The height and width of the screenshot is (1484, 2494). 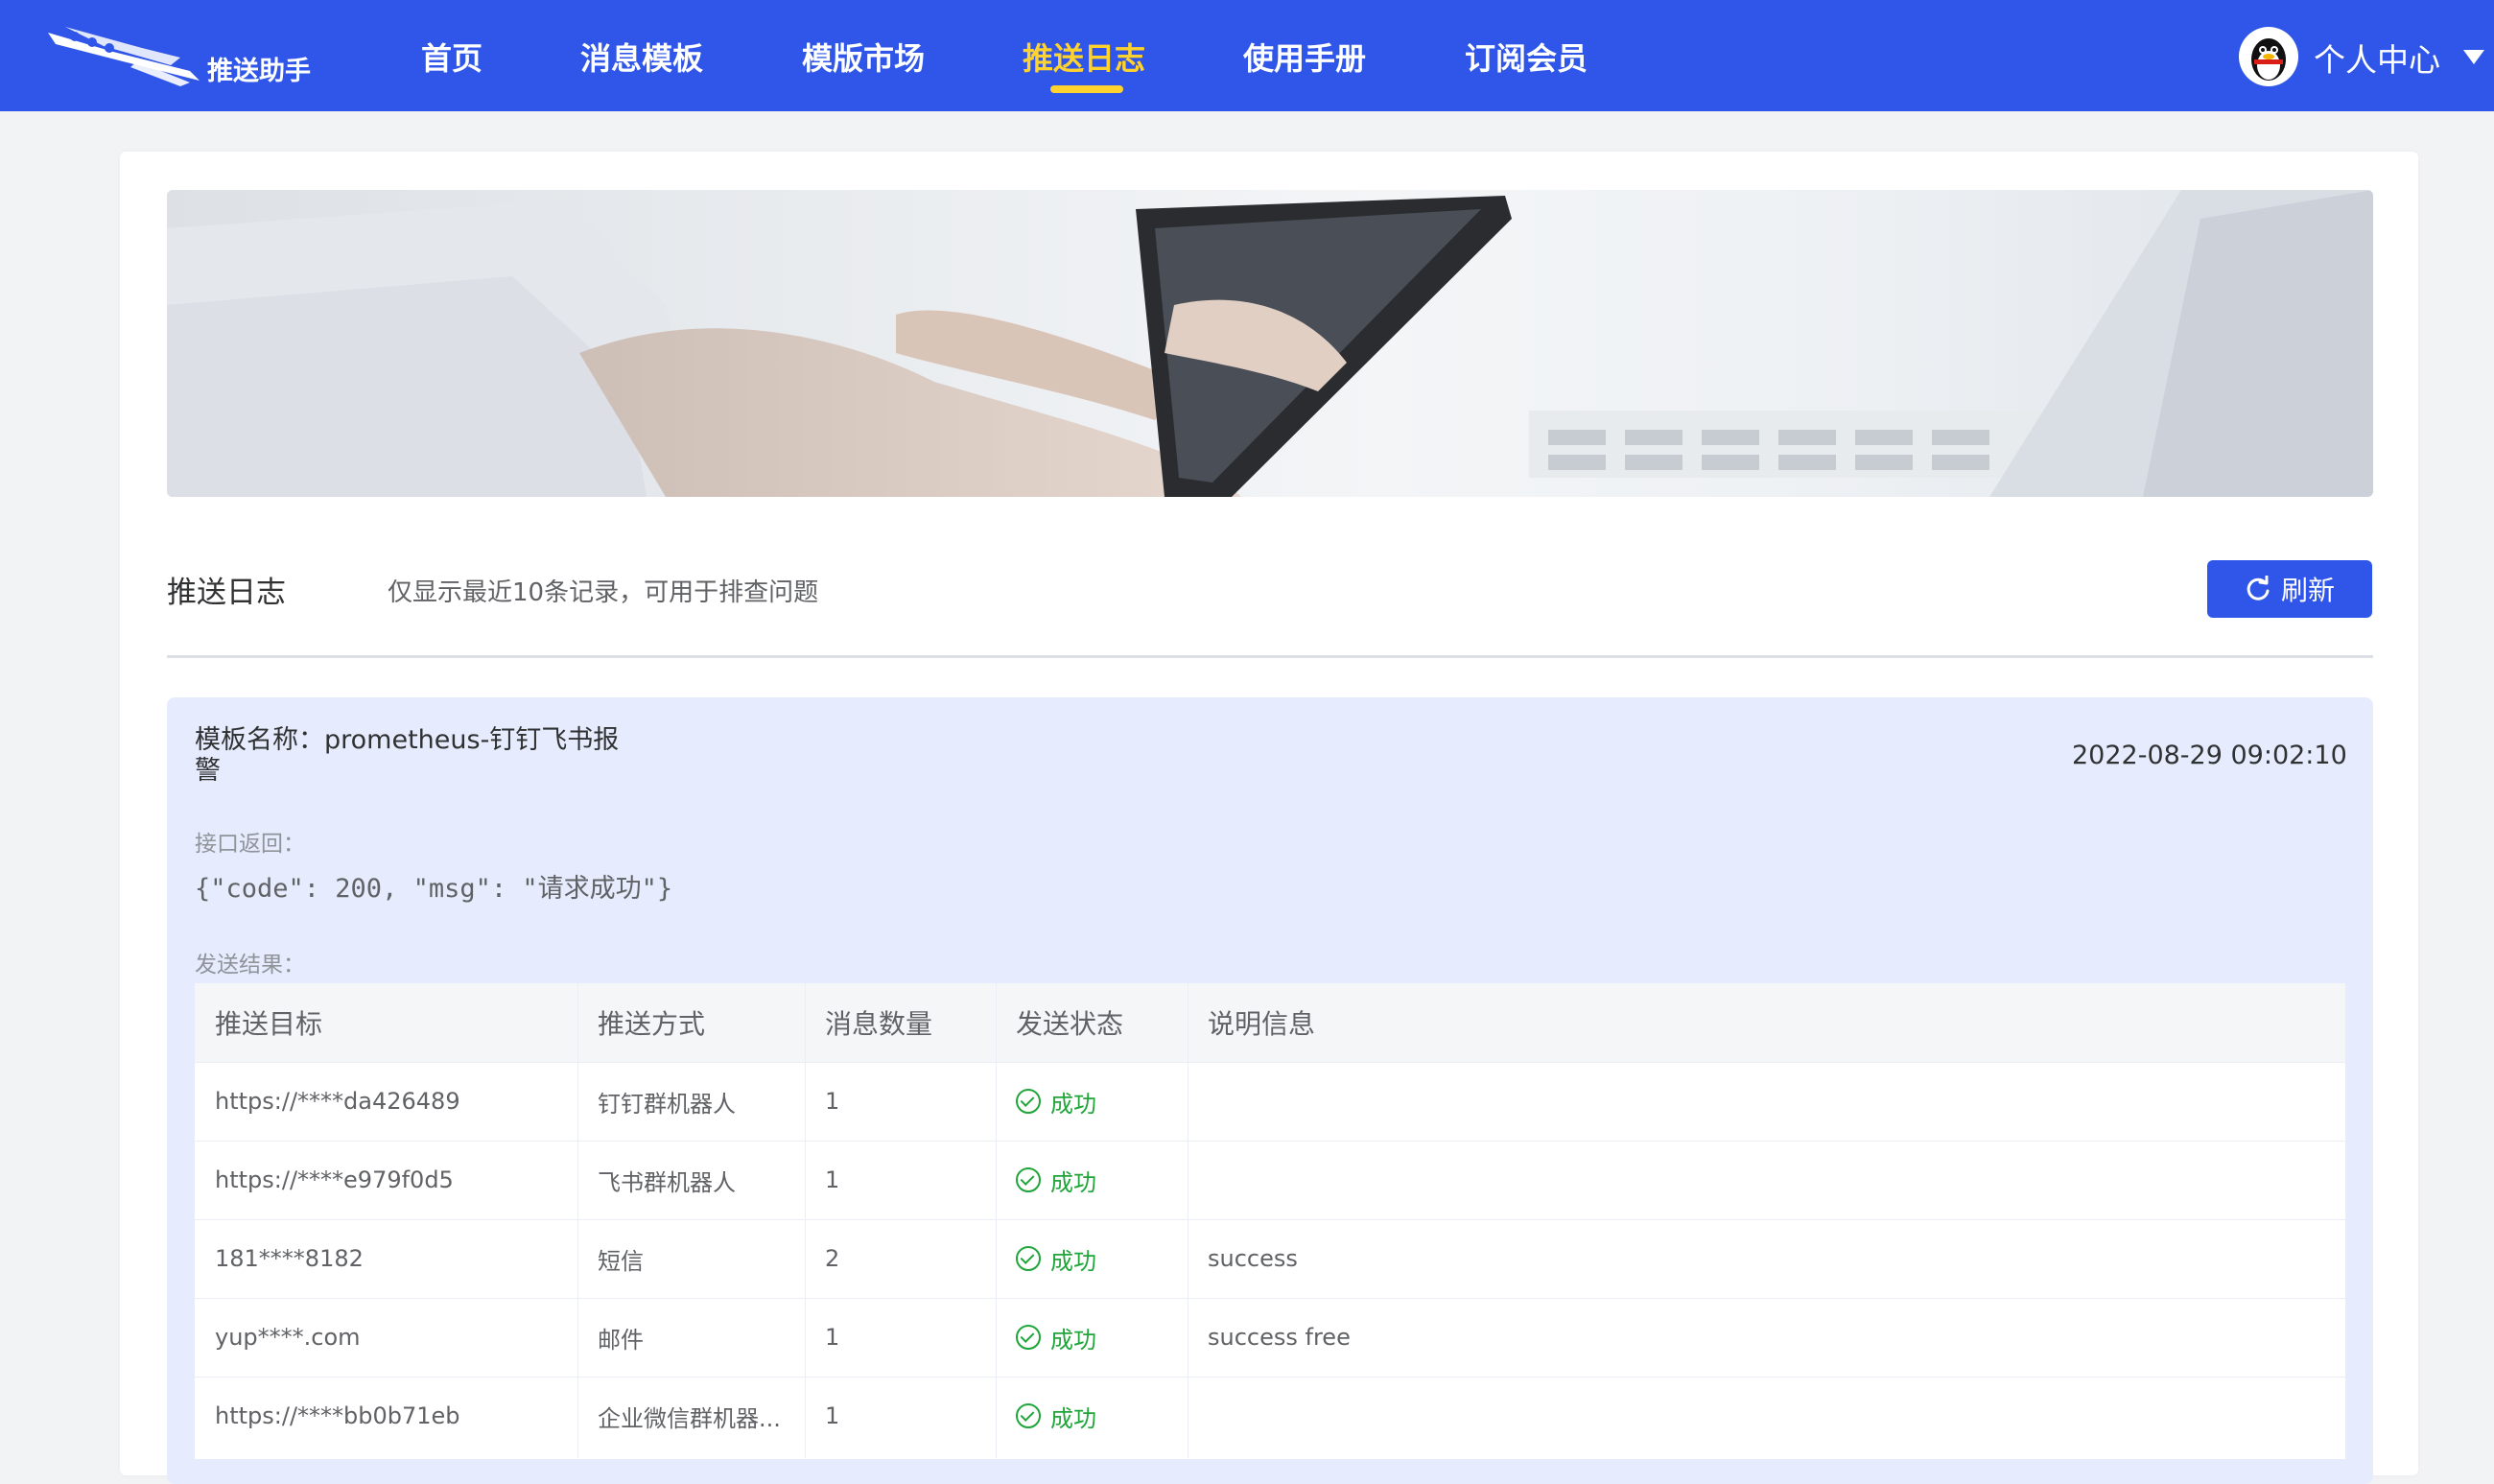 I want to click on column-header-target: 推送目标, so click(x=269, y=1024).